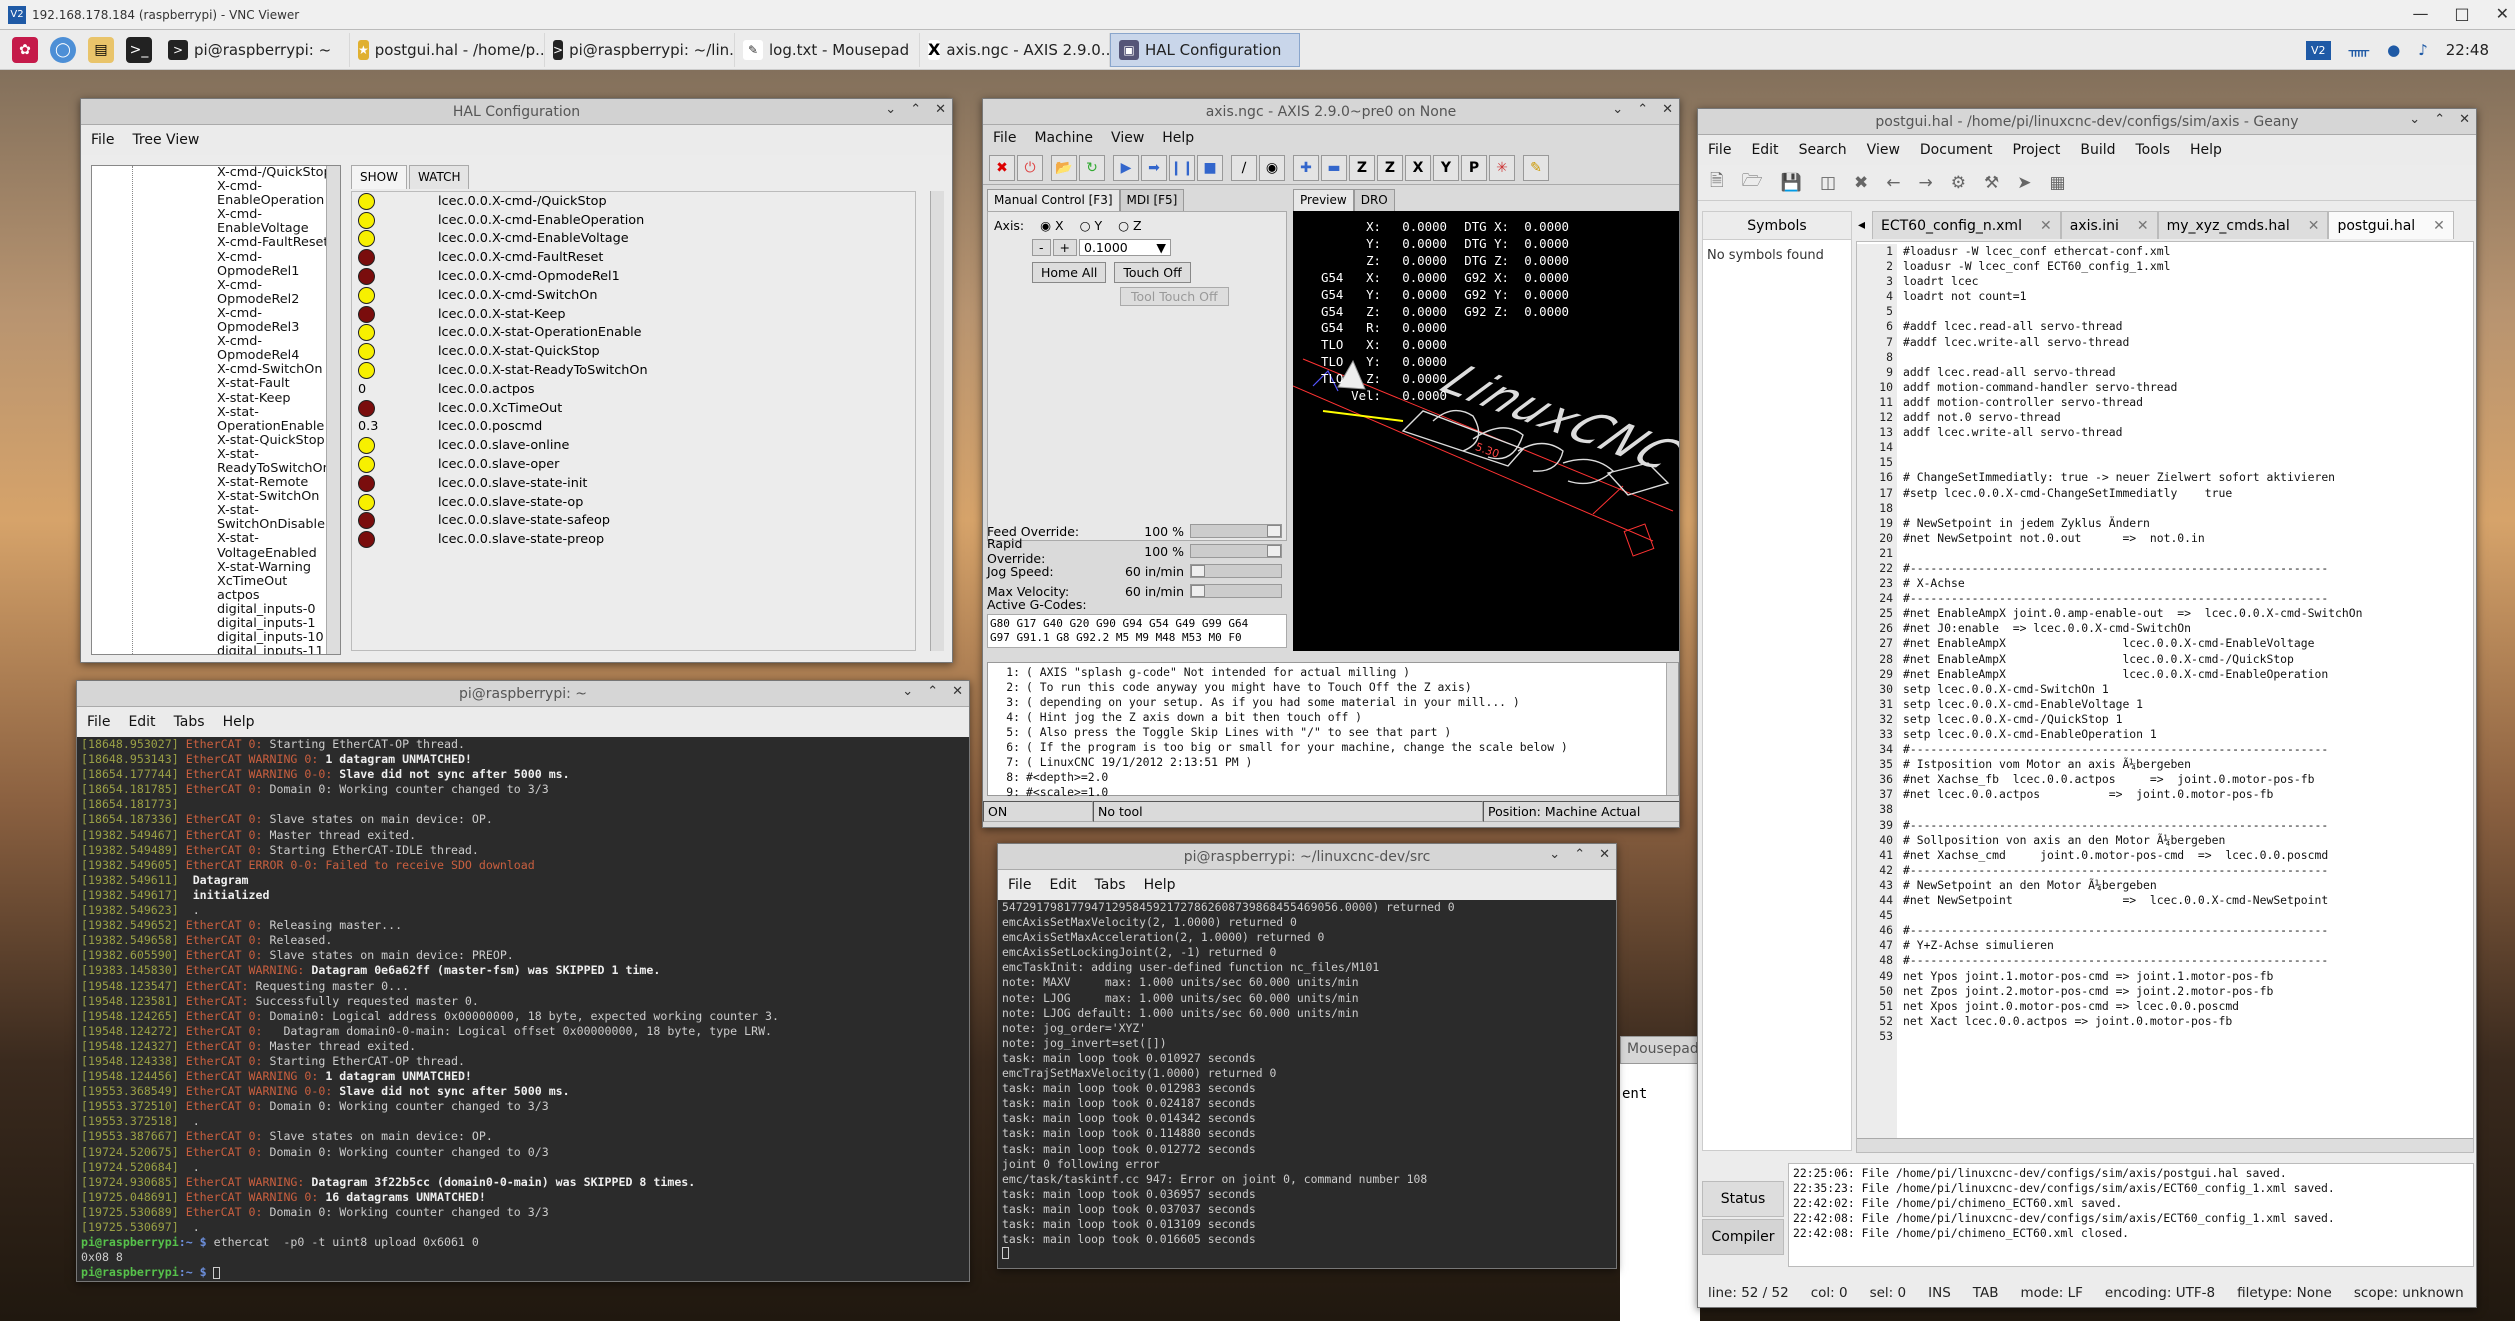 Image resolution: width=2515 pixels, height=1321 pixels. Describe the element at coordinates (1210, 167) in the screenshot. I see `stop-icon: ■` at that location.